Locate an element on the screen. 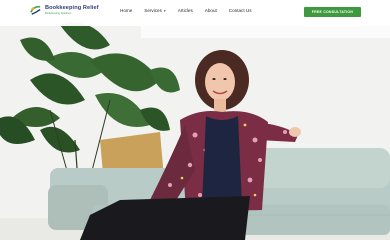  nav-about-label: About is located at coordinates (210, 10).